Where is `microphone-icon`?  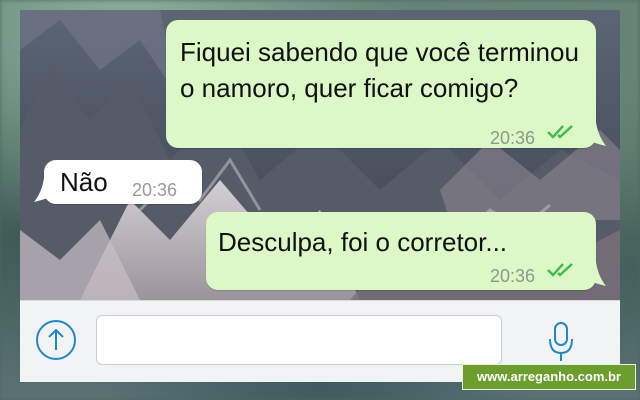 microphone-icon is located at coordinates (561, 343).